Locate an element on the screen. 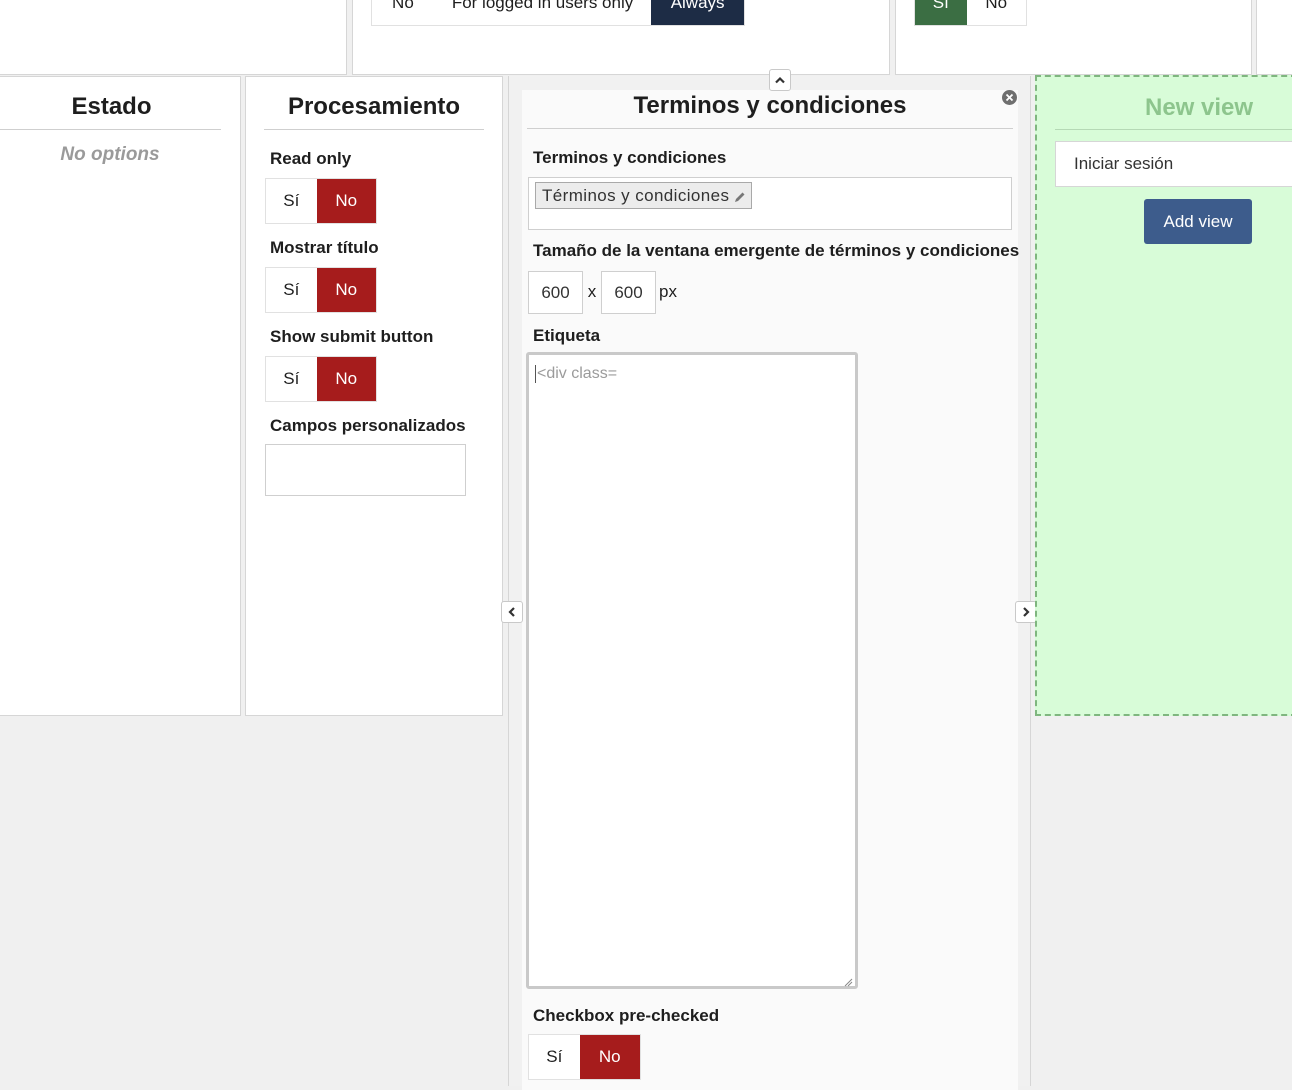  read-only-no: No is located at coordinates (346, 201).